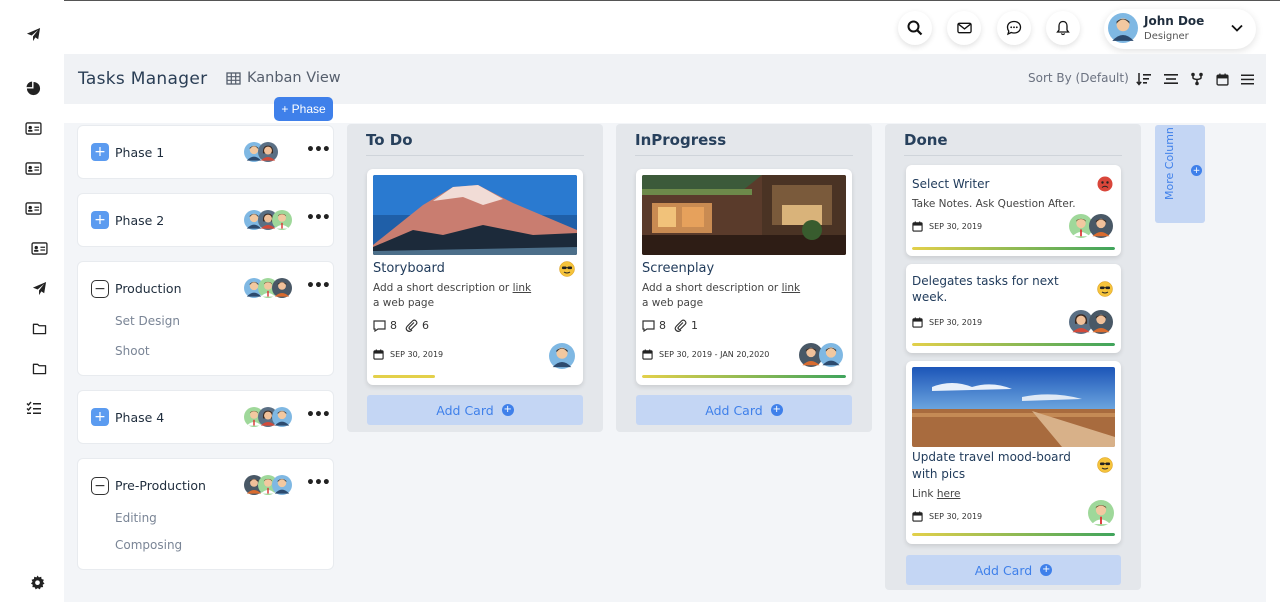  What do you see at coordinates (1063, 28) in the screenshot?
I see `bell-icon` at bounding box center [1063, 28].